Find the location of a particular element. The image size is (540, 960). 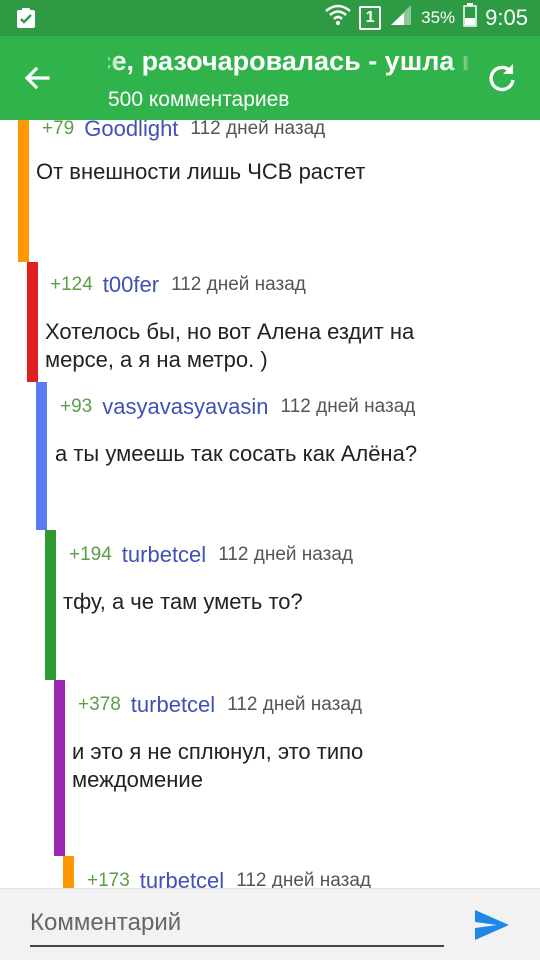

battery-icon is located at coordinates (470, 18).